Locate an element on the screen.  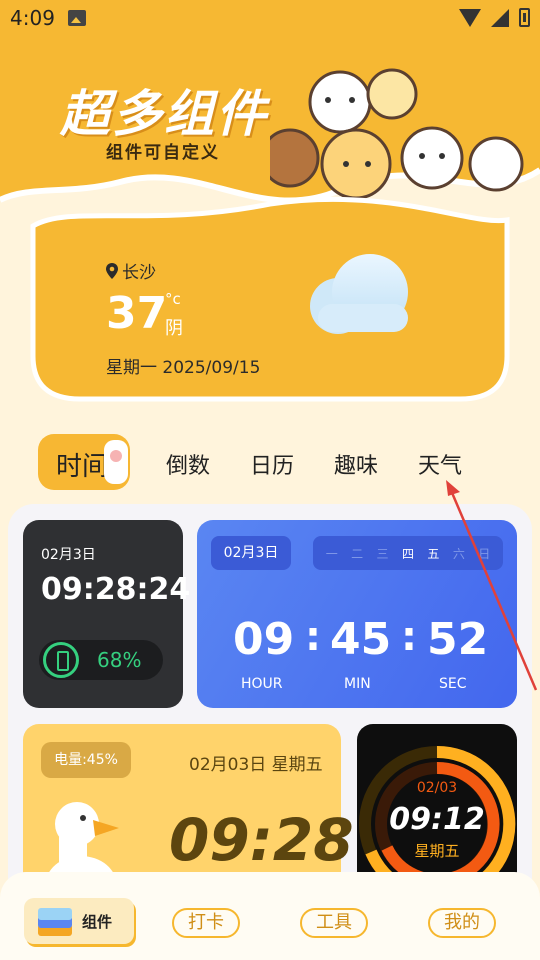
battery-icon is located at coordinates (524, 17).